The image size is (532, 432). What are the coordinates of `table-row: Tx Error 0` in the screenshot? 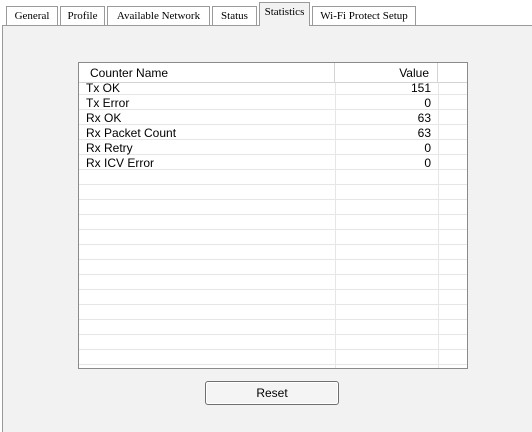 It's located at (273, 103).